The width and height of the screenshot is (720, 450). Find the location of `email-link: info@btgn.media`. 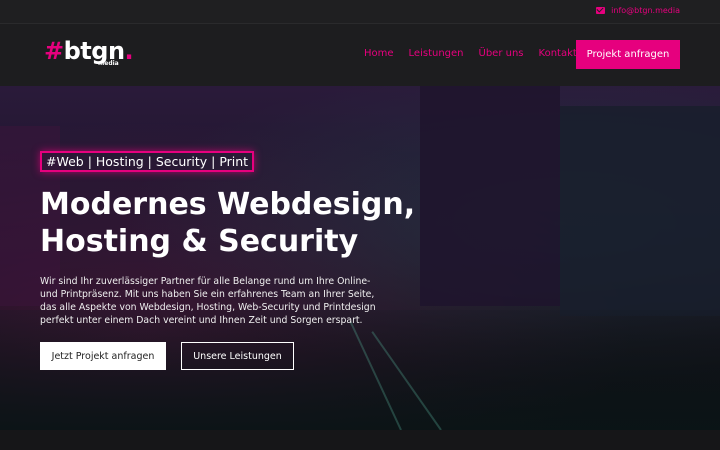

email-link: info@btgn.media is located at coordinates (638, 10).